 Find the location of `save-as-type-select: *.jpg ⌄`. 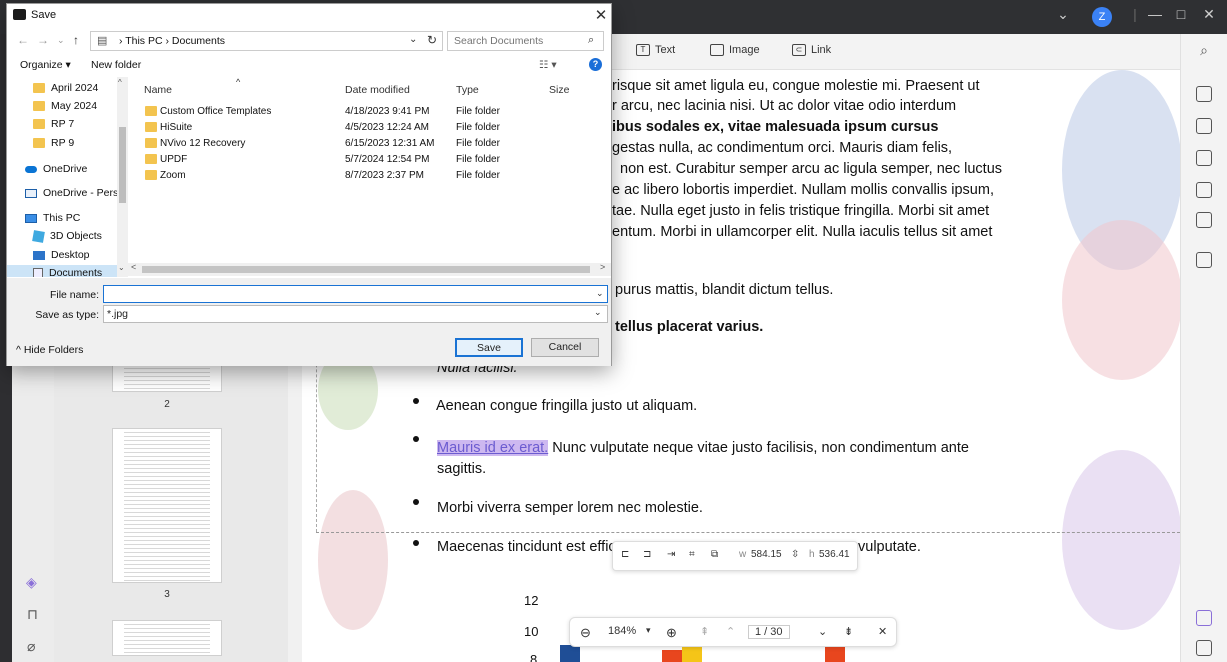

save-as-type-select: *.jpg ⌄ is located at coordinates (355, 314).